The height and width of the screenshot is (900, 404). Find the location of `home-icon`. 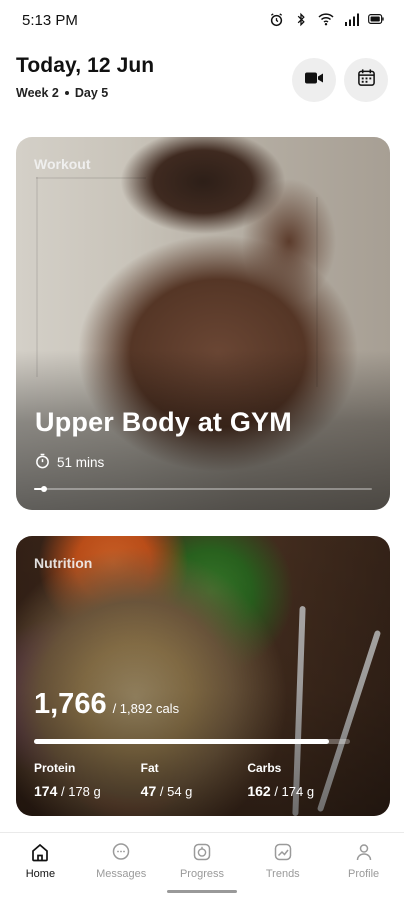

home-icon is located at coordinates (40, 852).